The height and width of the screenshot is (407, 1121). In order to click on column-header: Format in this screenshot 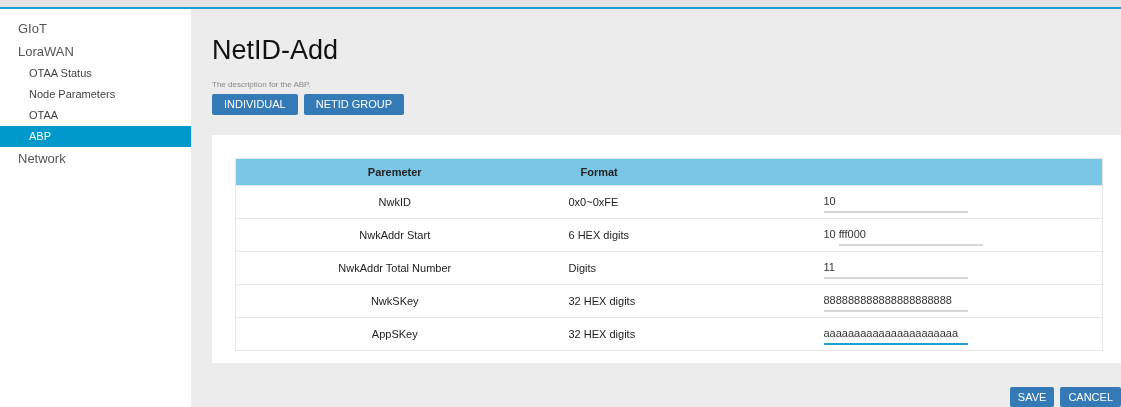, I will do `click(639, 172)`.